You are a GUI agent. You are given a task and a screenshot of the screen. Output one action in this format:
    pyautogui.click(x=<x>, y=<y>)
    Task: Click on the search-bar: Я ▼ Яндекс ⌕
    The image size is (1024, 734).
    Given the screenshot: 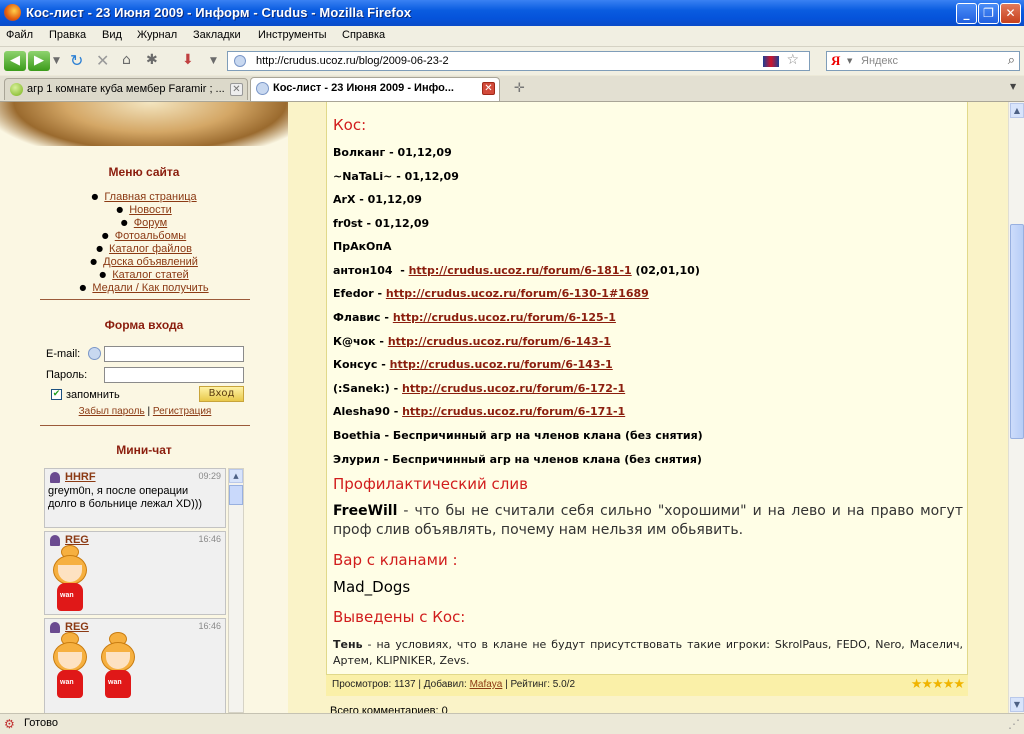 What is the action you would take?
    pyautogui.click(x=923, y=61)
    